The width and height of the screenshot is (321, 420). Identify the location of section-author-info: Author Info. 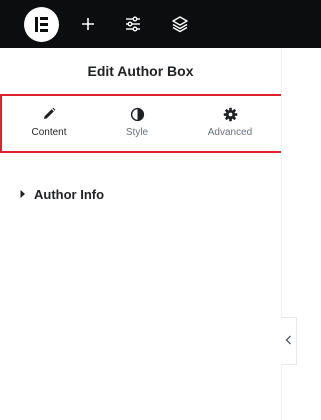
(62, 194).